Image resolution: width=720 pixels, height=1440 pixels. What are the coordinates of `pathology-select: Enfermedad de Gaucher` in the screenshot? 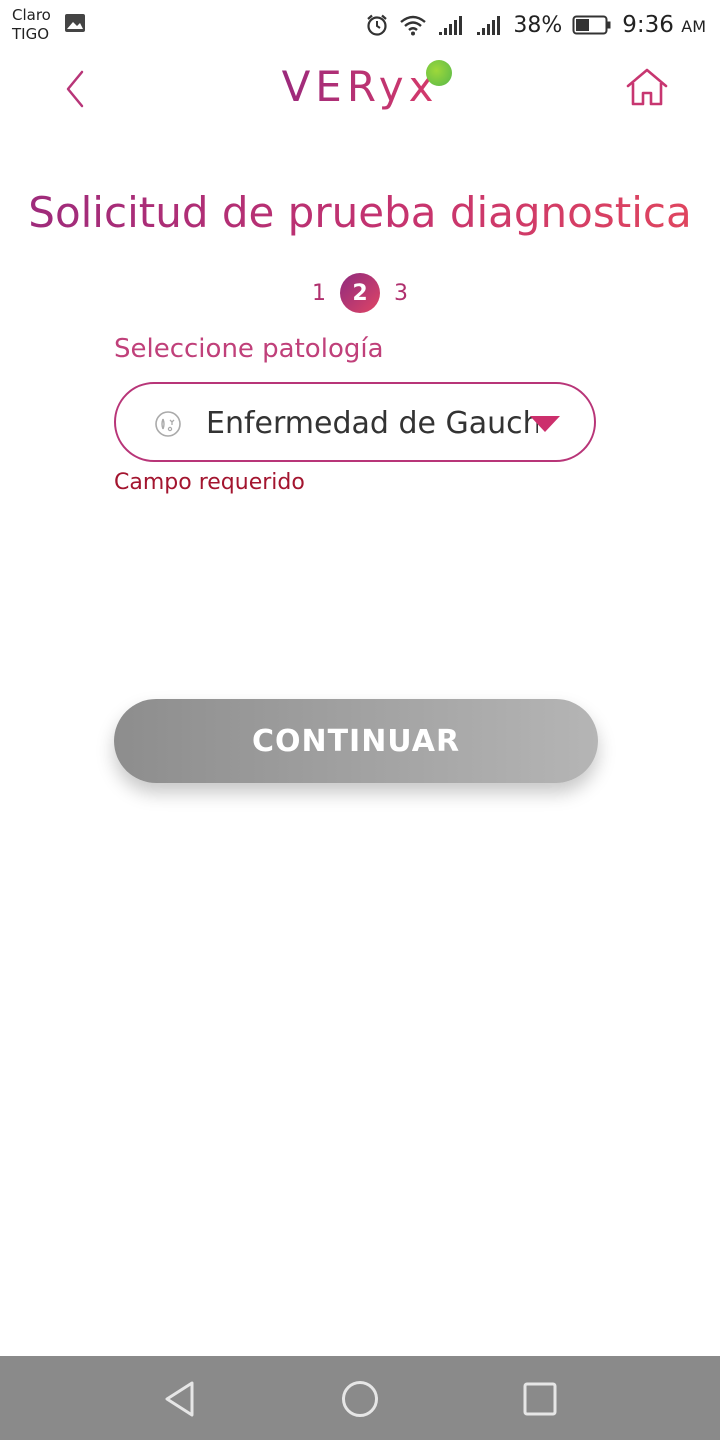 It's located at (355, 422).